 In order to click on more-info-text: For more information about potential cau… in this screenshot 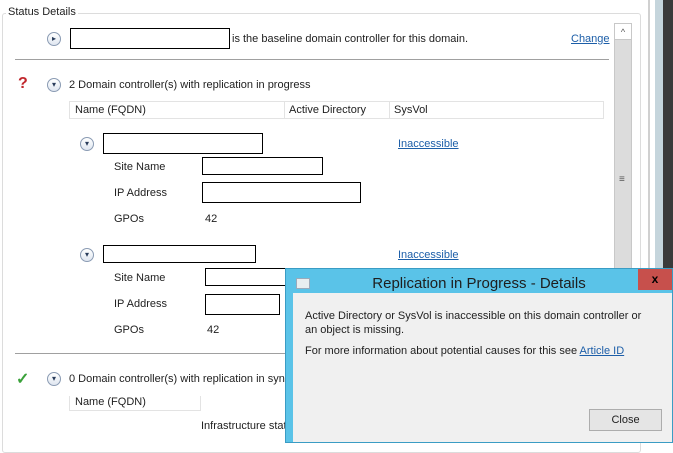, I will do `click(441, 351)`.